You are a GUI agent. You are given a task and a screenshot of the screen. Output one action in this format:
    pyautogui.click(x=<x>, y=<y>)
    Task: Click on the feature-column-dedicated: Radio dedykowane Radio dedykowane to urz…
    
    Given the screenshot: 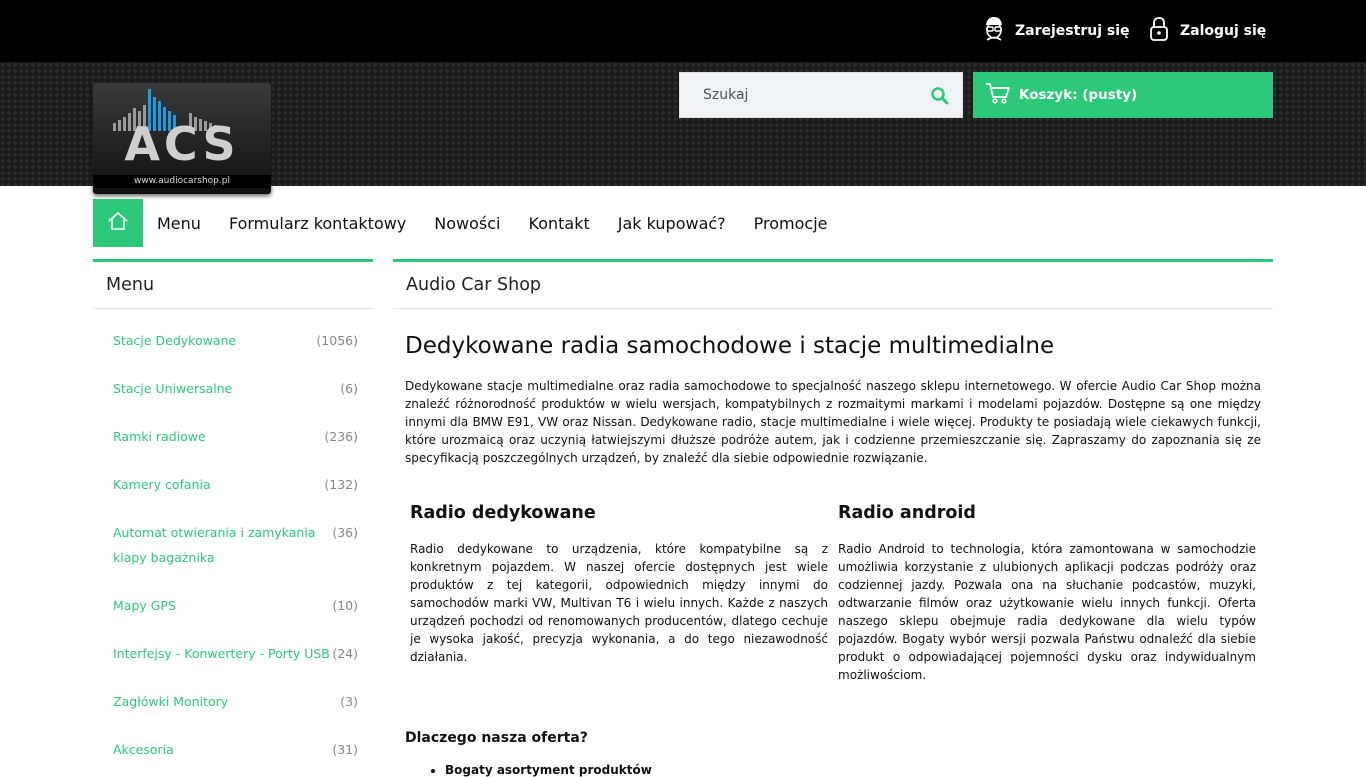 What is the action you would take?
    pyautogui.click(x=619, y=592)
    